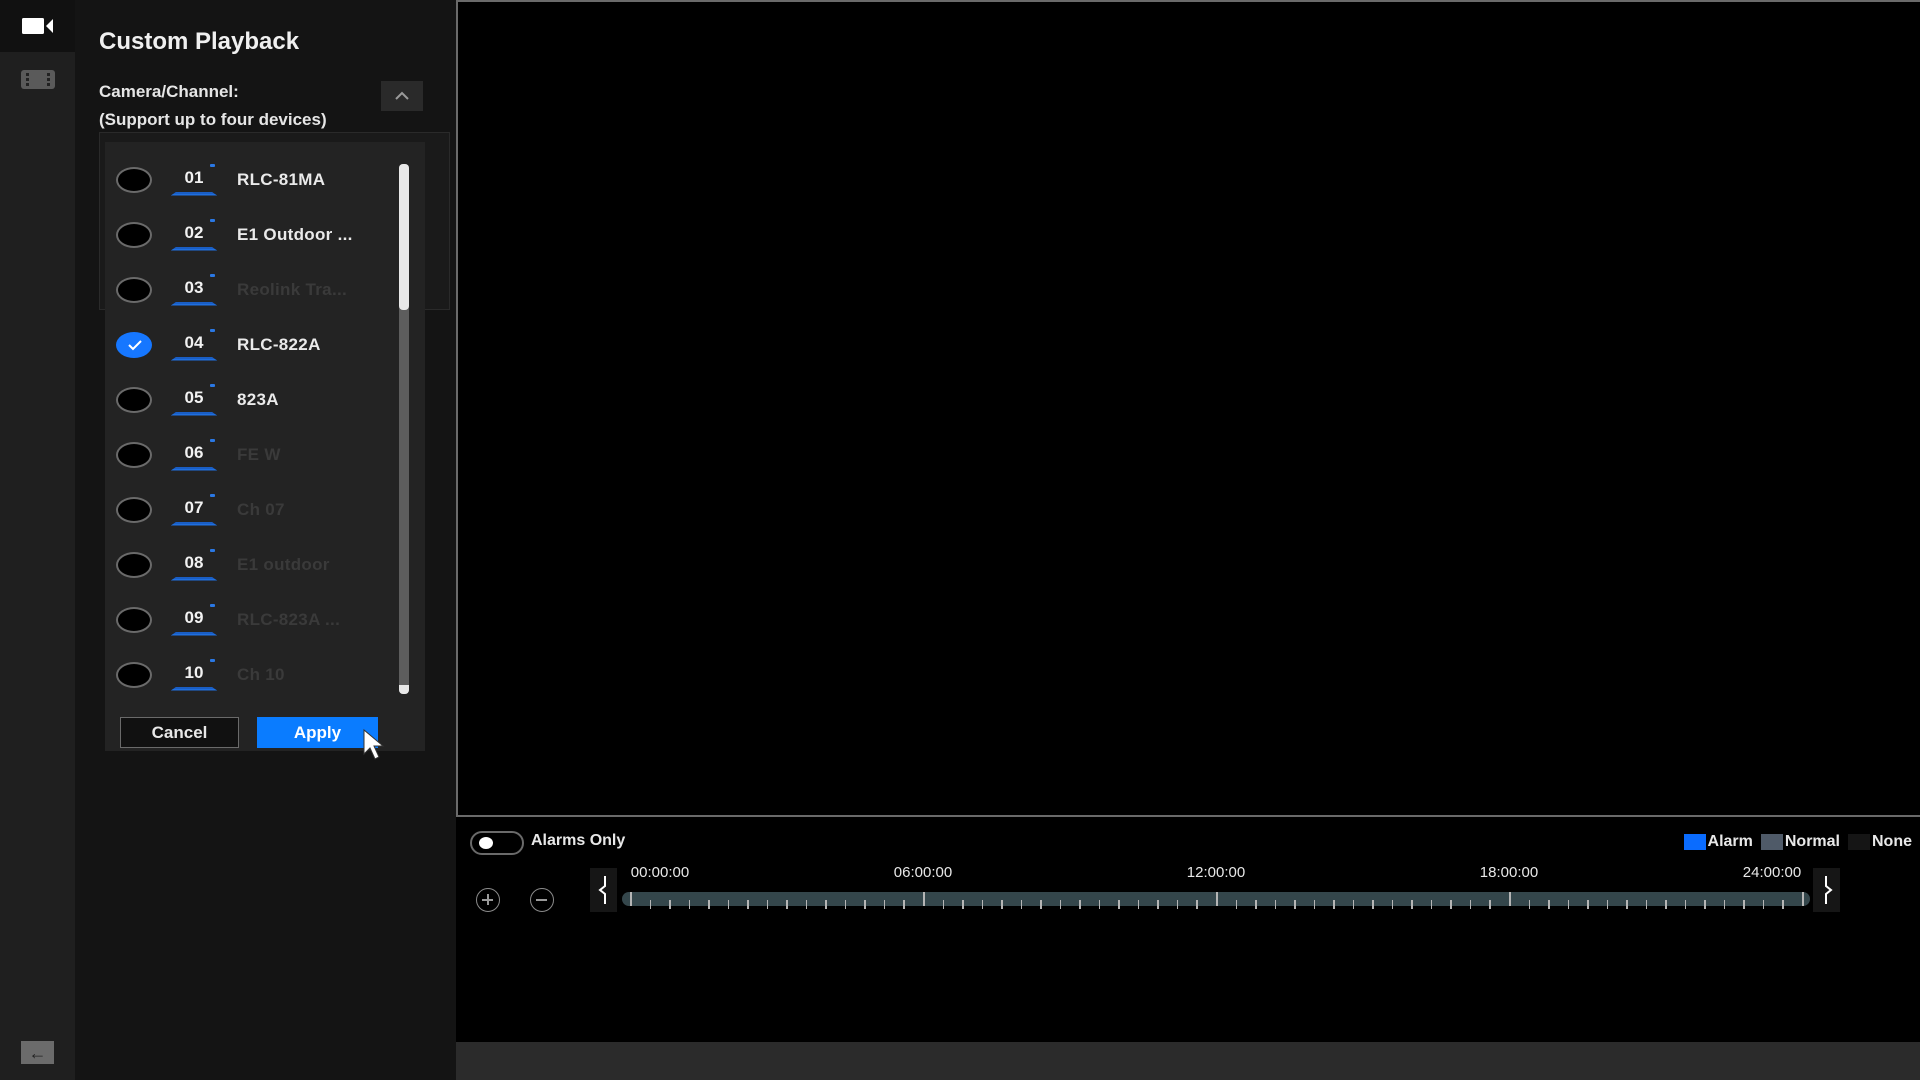 The height and width of the screenshot is (1080, 1920). I want to click on alarms-only-toggle, so click(497, 843).